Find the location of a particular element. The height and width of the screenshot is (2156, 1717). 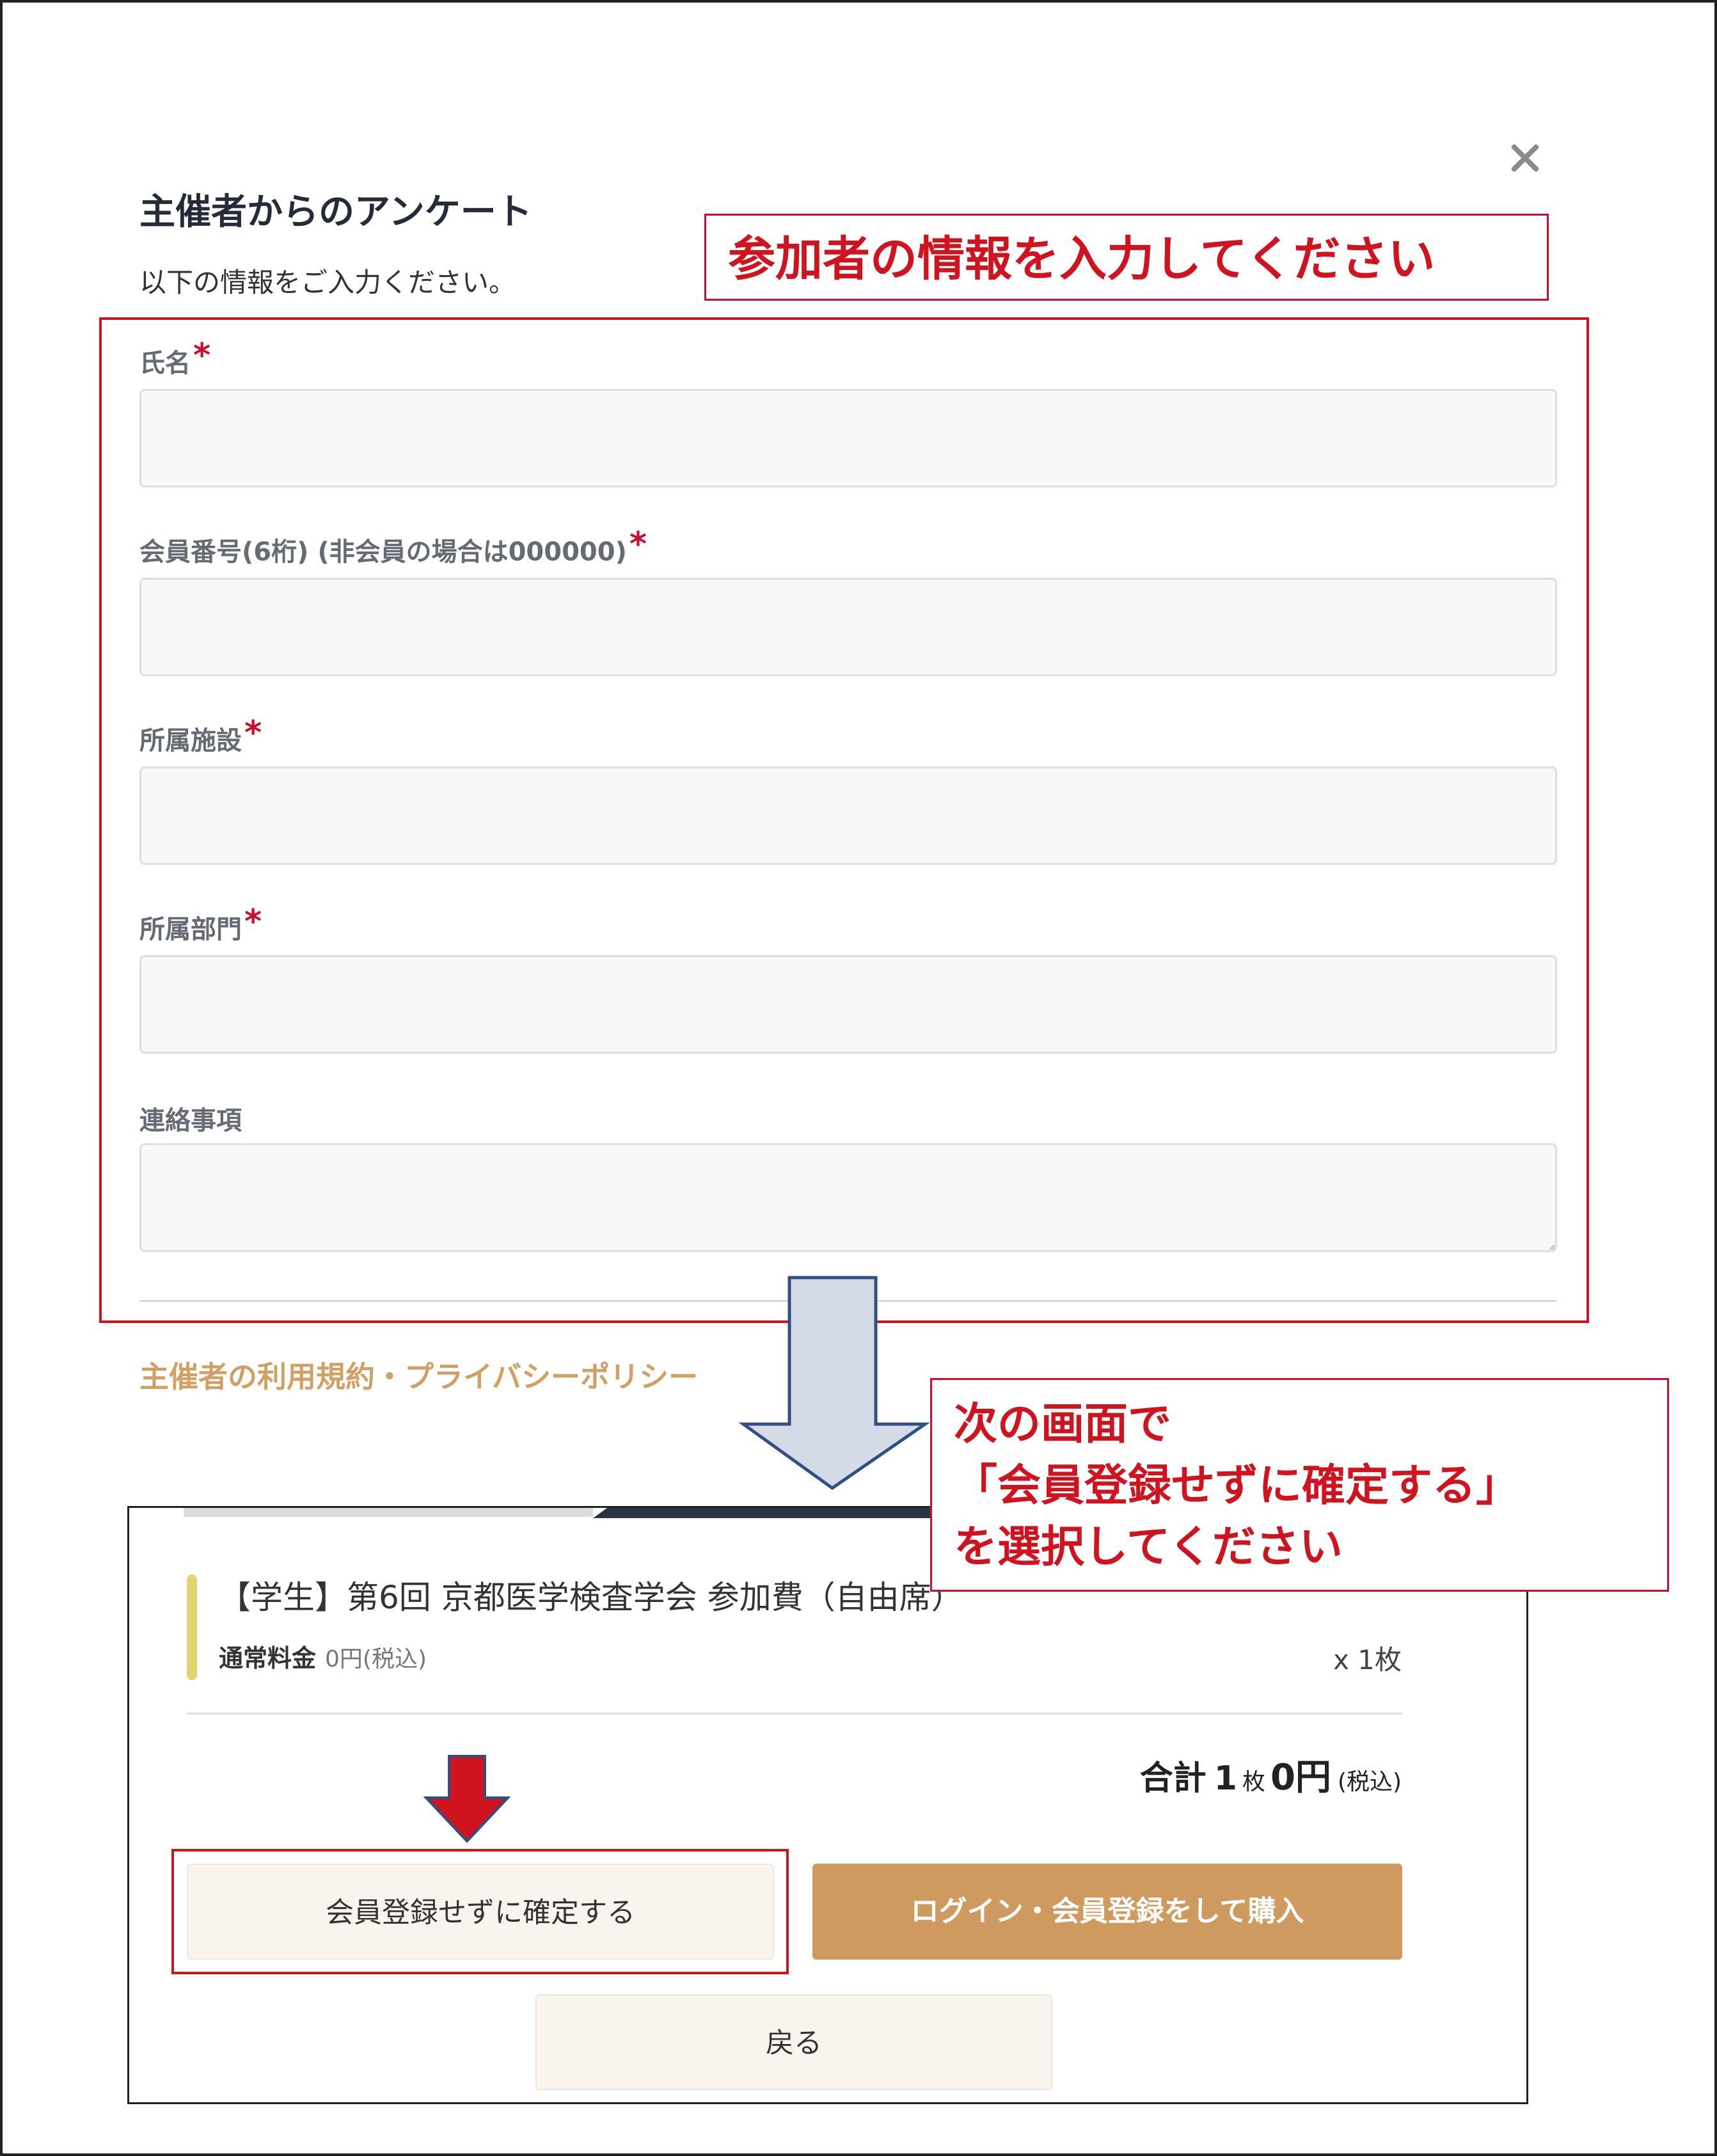

back-button: 戻る is located at coordinates (793, 2042).